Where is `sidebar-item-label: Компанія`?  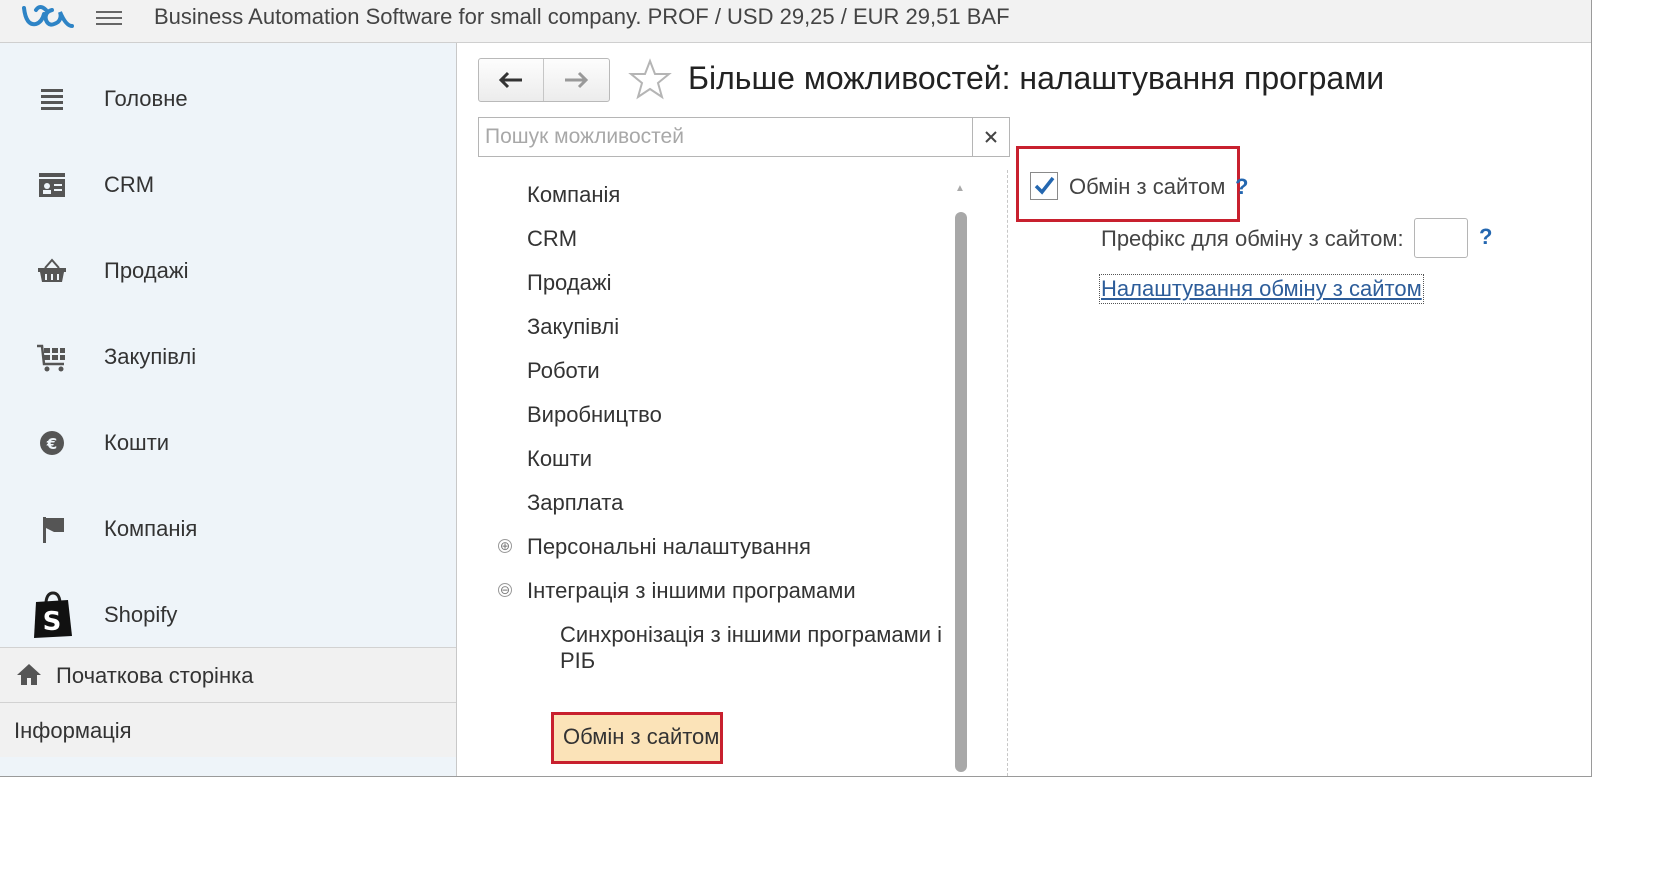 sidebar-item-label: Компанія is located at coordinates (151, 528).